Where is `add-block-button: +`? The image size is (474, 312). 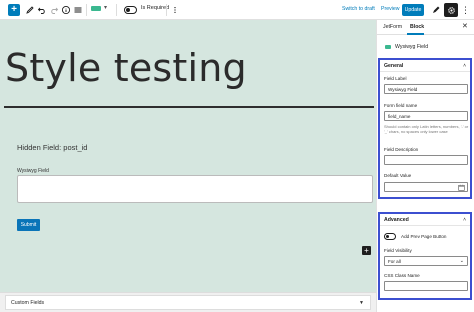 add-block-button: + is located at coordinates (14, 10).